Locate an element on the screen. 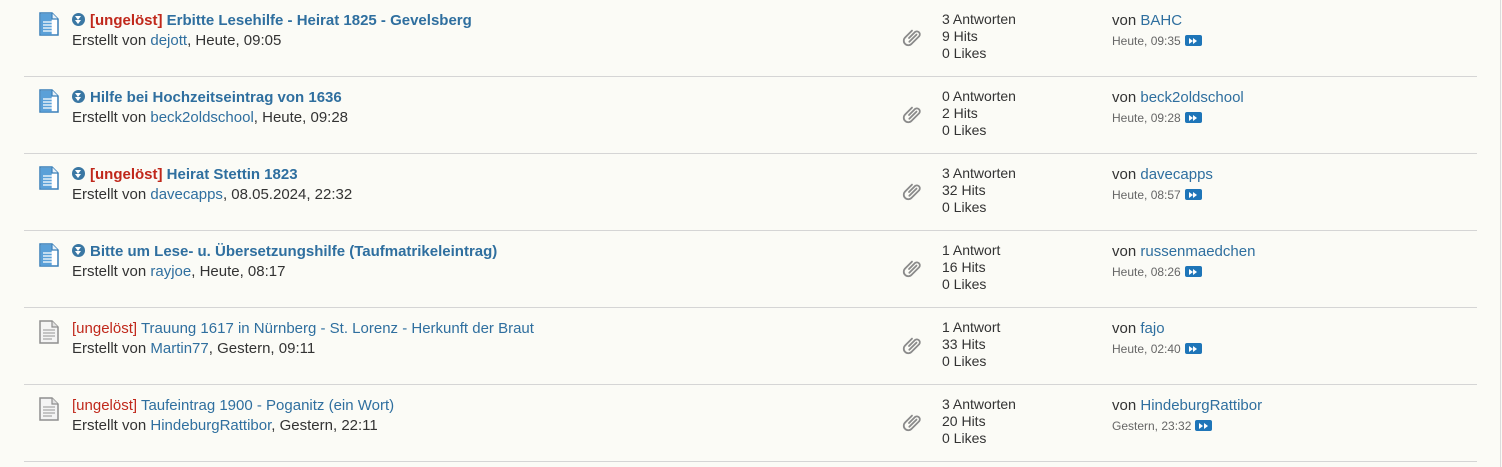  author-link: dejott is located at coordinates (168, 40).